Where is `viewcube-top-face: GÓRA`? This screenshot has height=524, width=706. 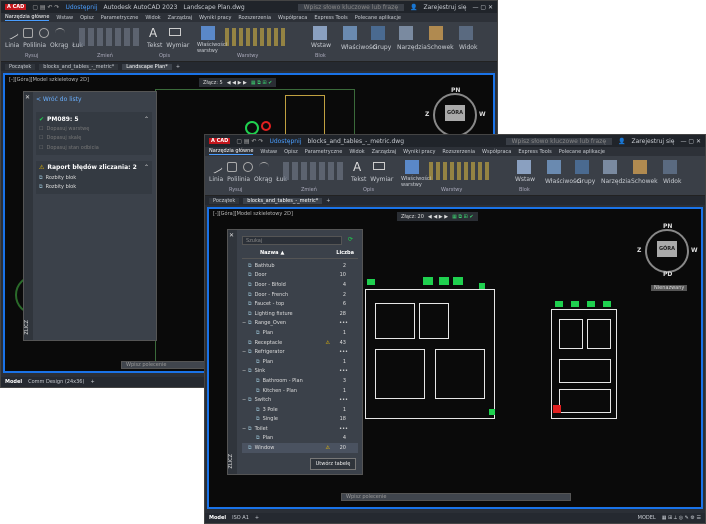 viewcube-top-face: GÓRA is located at coordinates (455, 113).